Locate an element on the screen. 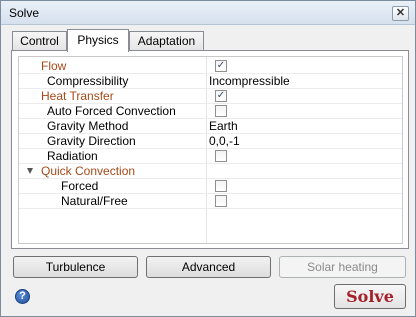 The width and height of the screenshot is (416, 317). property-row-radiation: Radiation is located at coordinates (210, 156).